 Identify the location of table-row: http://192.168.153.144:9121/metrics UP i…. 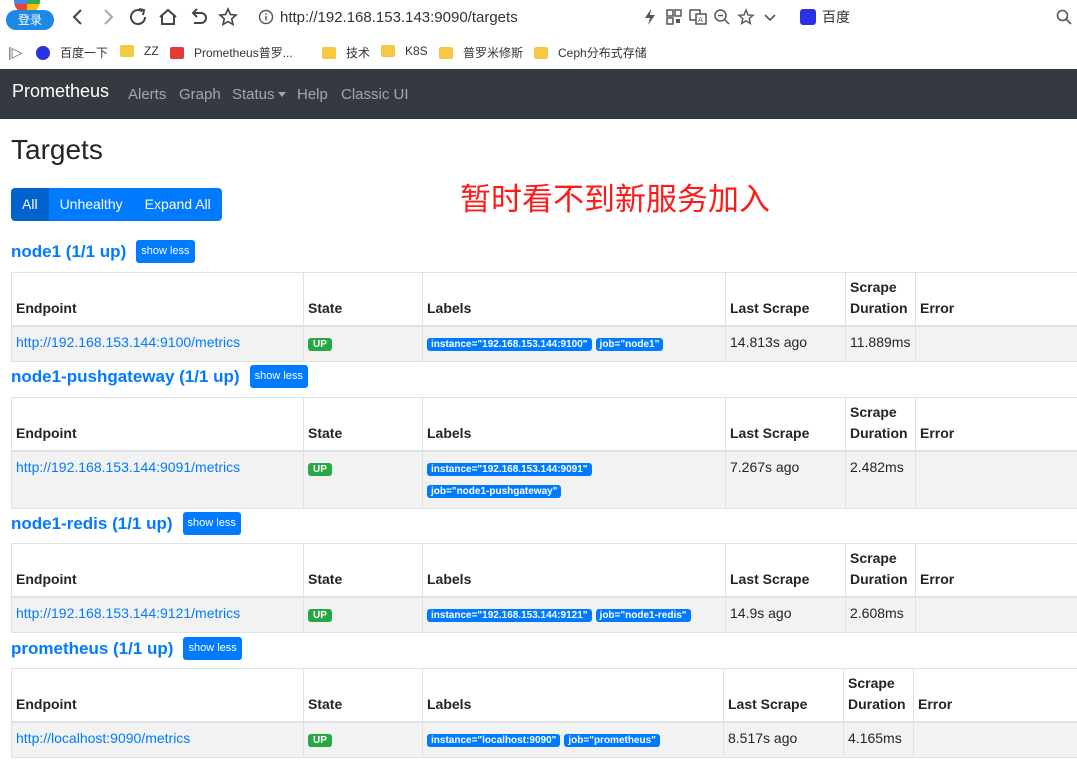
(544, 615).